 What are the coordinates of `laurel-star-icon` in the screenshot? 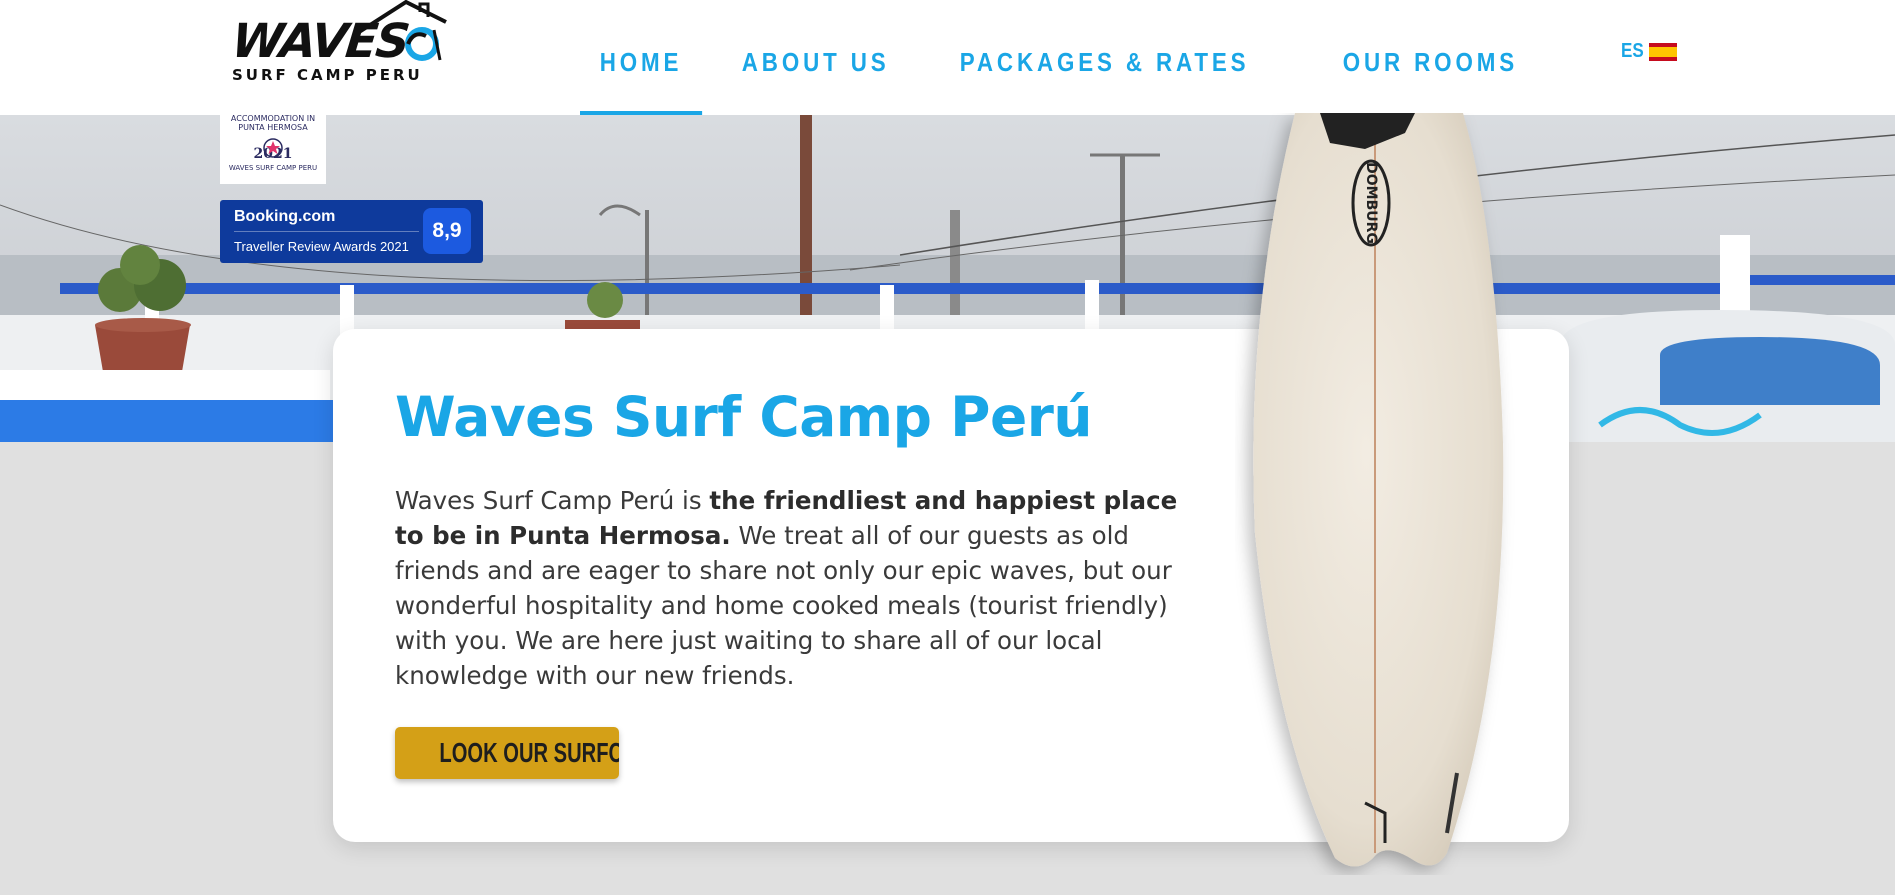 It's located at (273, 148).